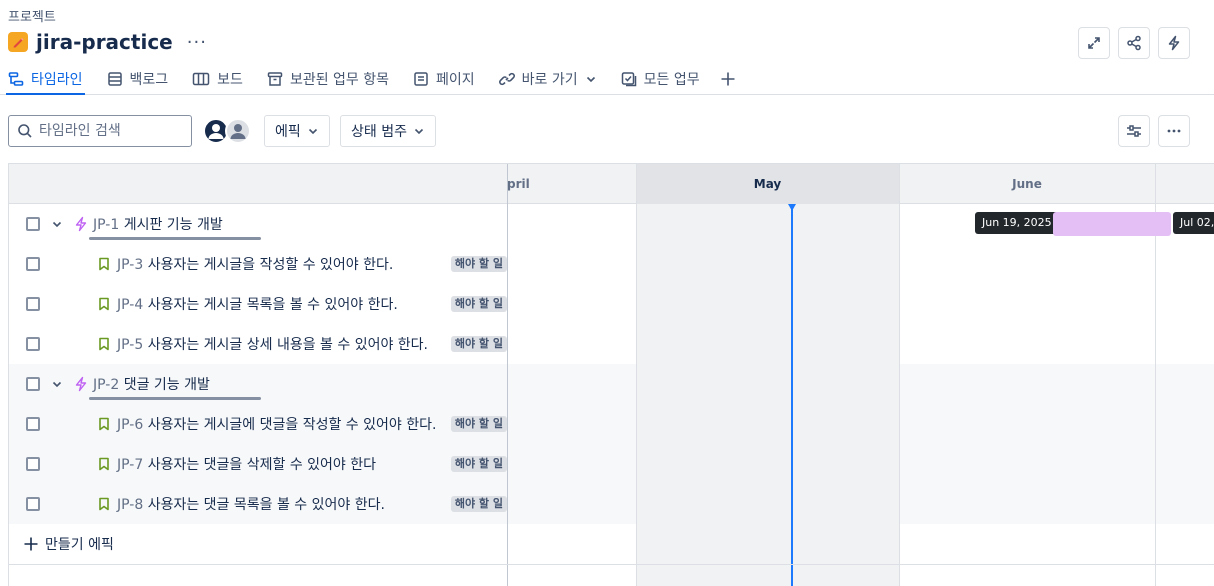  What do you see at coordinates (258, 544) in the screenshot?
I see `create-epic-button: 만들기 에픽` at bounding box center [258, 544].